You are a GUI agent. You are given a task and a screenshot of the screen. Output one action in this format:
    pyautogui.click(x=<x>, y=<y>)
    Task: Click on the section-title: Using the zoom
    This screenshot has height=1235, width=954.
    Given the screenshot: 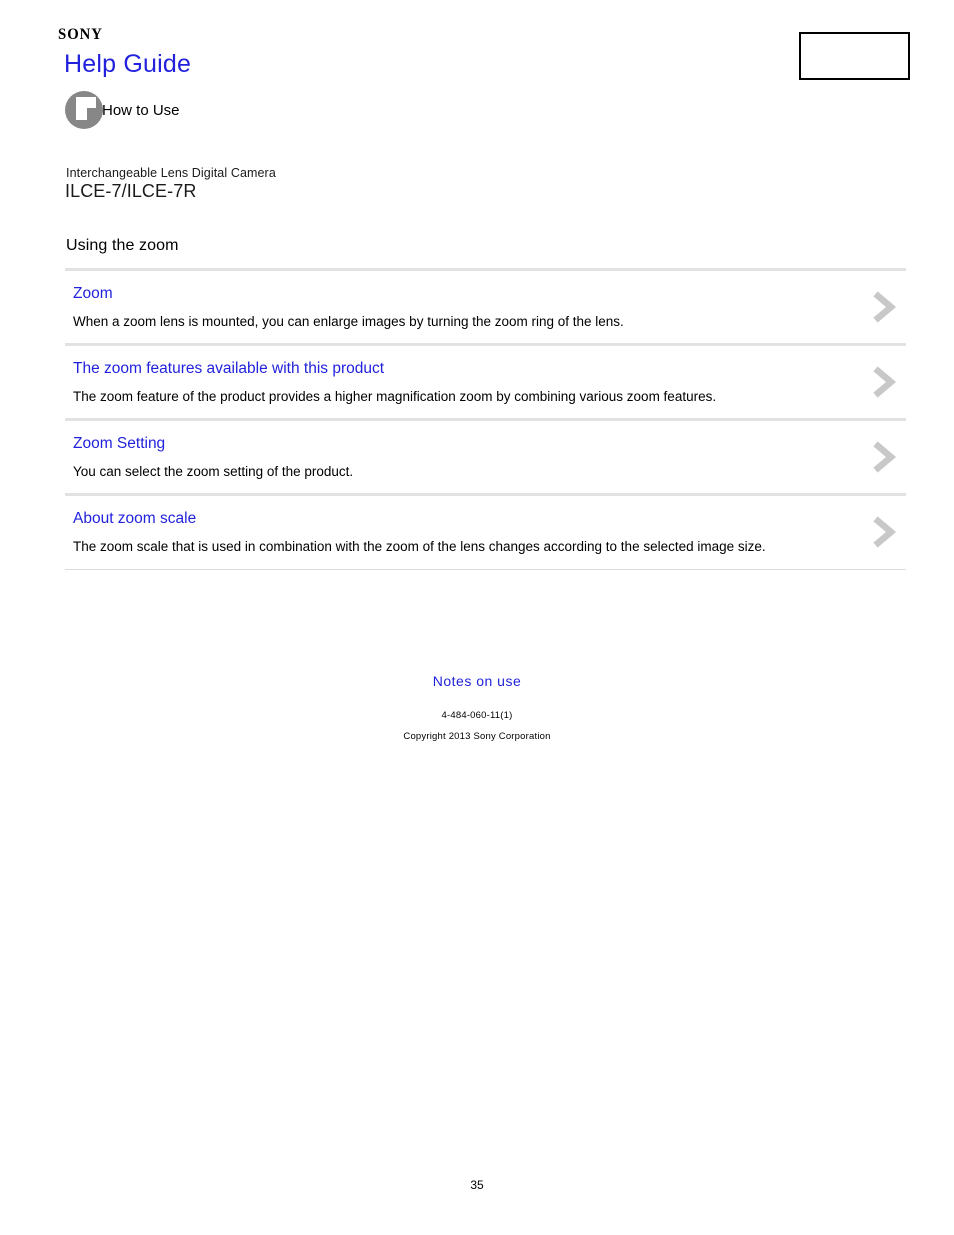 What is the action you would take?
    pyautogui.click(x=122, y=245)
    